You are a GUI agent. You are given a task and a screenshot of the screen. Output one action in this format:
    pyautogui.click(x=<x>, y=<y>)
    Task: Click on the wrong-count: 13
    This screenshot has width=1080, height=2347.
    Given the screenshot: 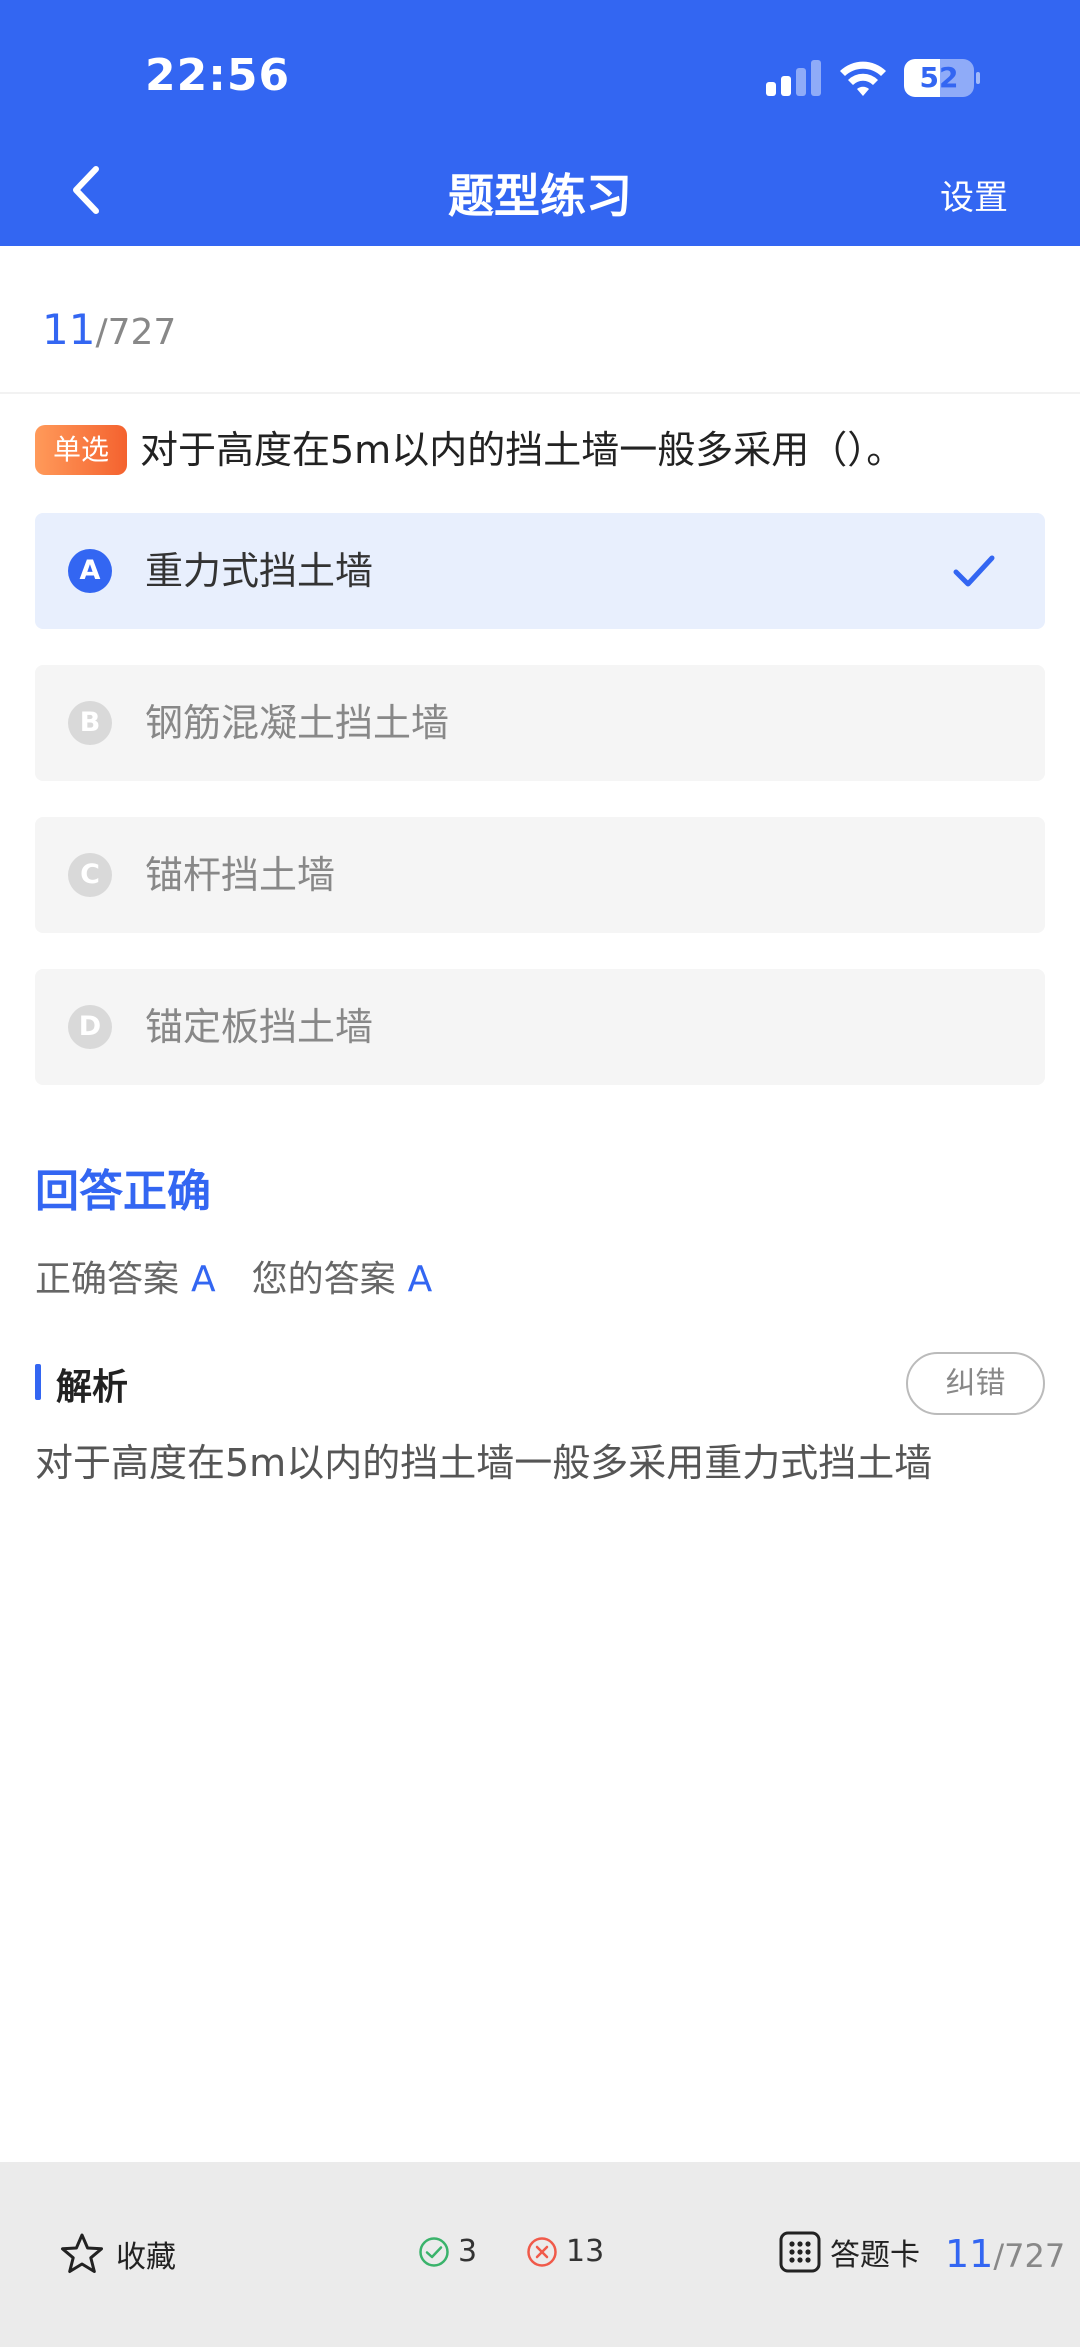 What is the action you would take?
    pyautogui.click(x=565, y=2251)
    